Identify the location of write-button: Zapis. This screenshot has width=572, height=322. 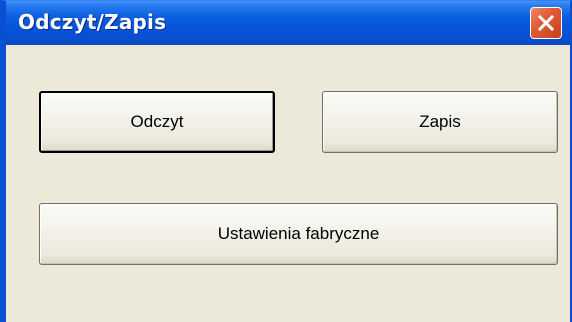
(440, 122).